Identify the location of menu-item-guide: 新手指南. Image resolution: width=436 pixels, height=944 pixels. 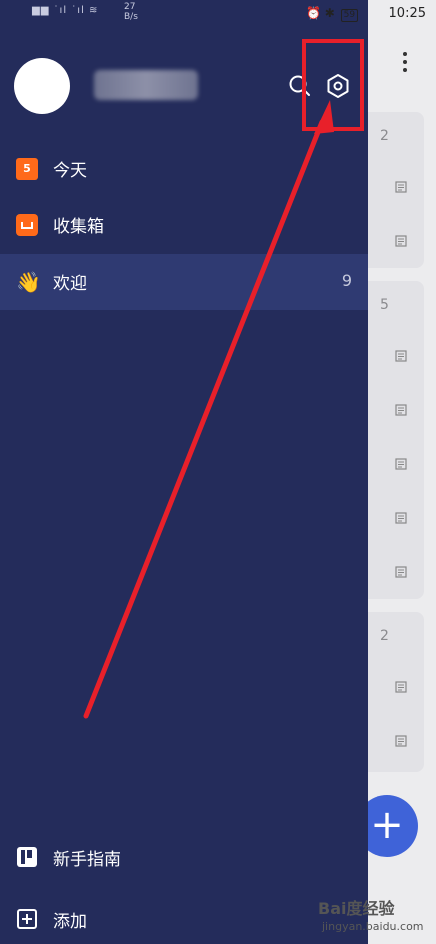
(184, 857).